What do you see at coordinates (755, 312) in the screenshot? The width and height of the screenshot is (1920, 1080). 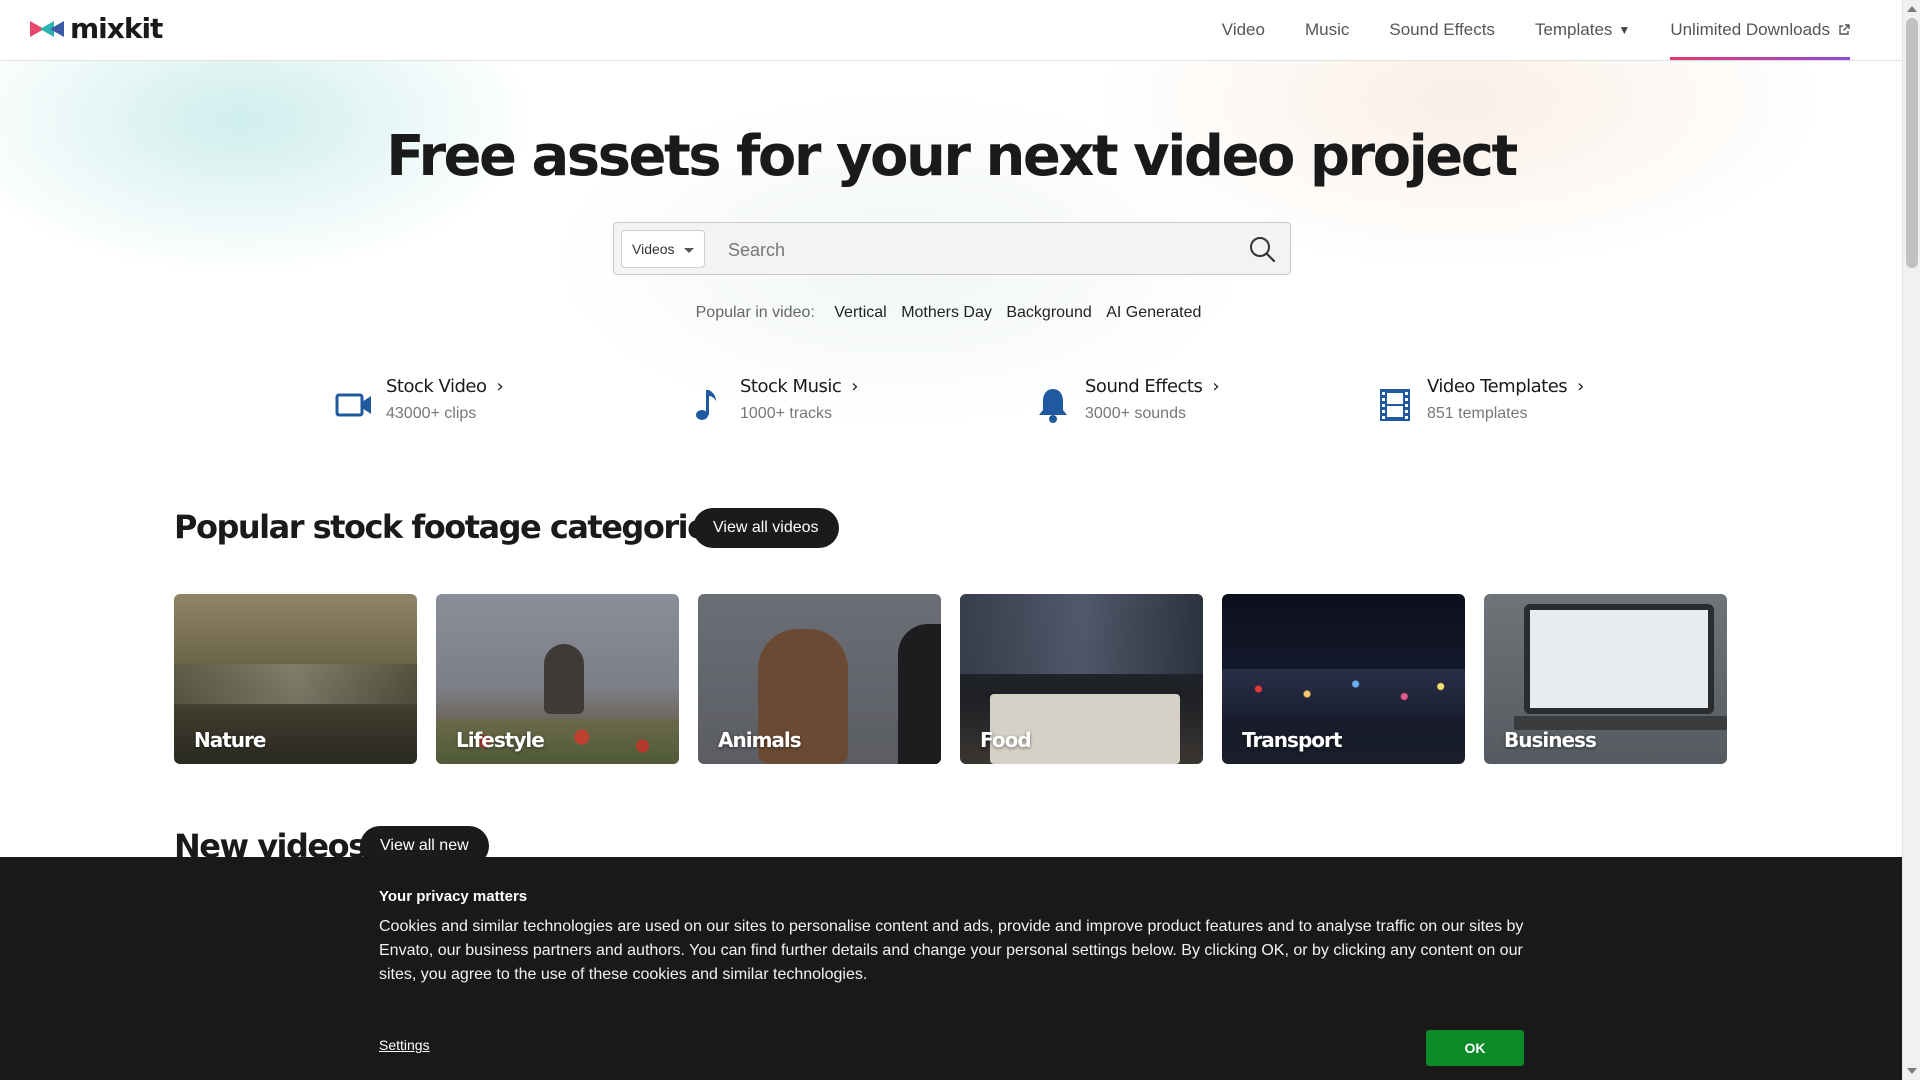 I see `popular-label: Popular in video:` at bounding box center [755, 312].